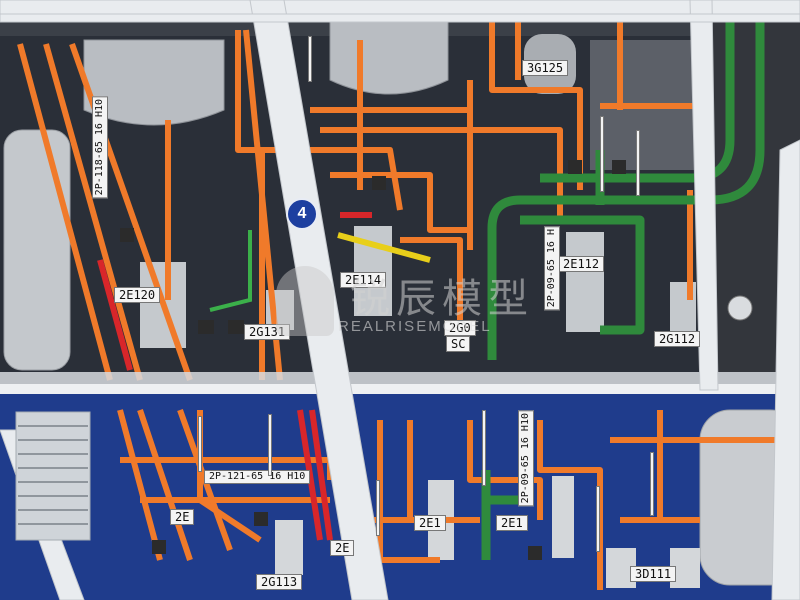 This screenshot has height=600, width=800. Describe the element at coordinates (400, 378) in the screenshot. I see `glass-floor-edge` at that location.